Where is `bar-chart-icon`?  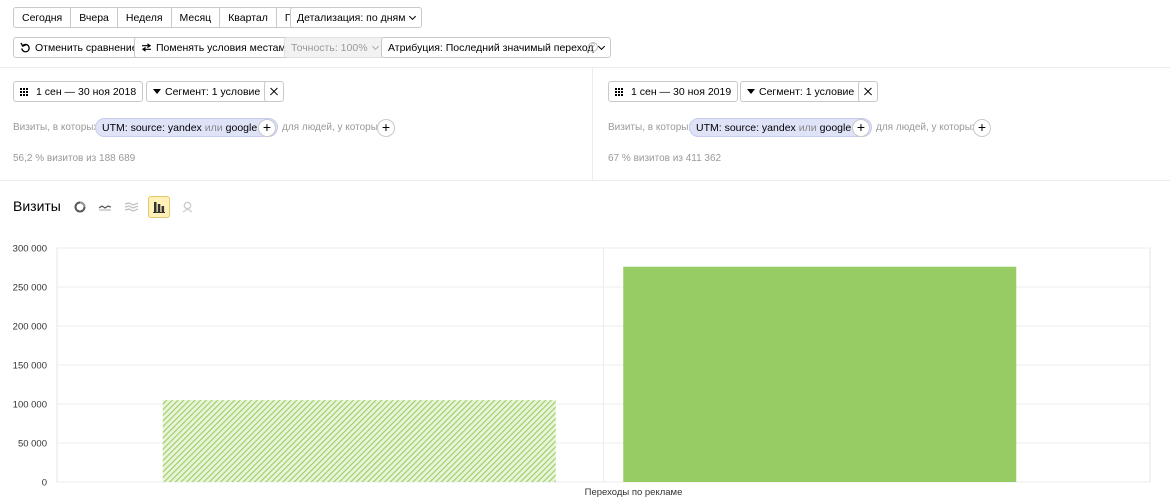 bar-chart-icon is located at coordinates (159, 207).